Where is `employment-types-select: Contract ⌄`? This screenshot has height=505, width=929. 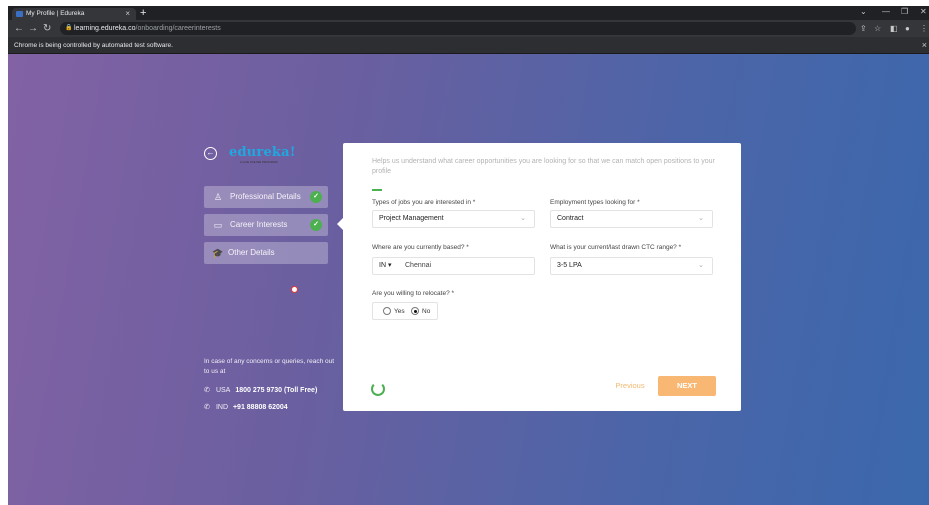
employment-types-select: Contract ⌄ is located at coordinates (631, 219).